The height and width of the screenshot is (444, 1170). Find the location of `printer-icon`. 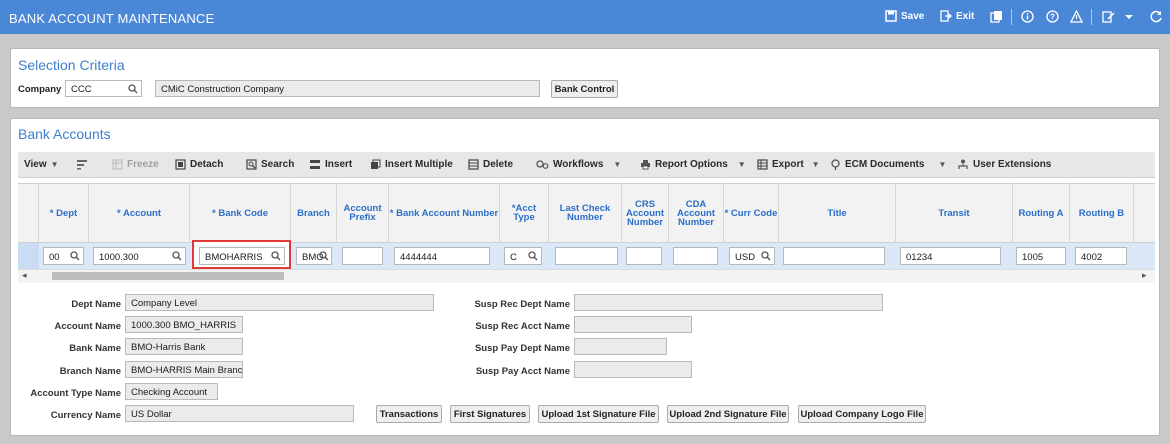

printer-icon is located at coordinates (645, 165).